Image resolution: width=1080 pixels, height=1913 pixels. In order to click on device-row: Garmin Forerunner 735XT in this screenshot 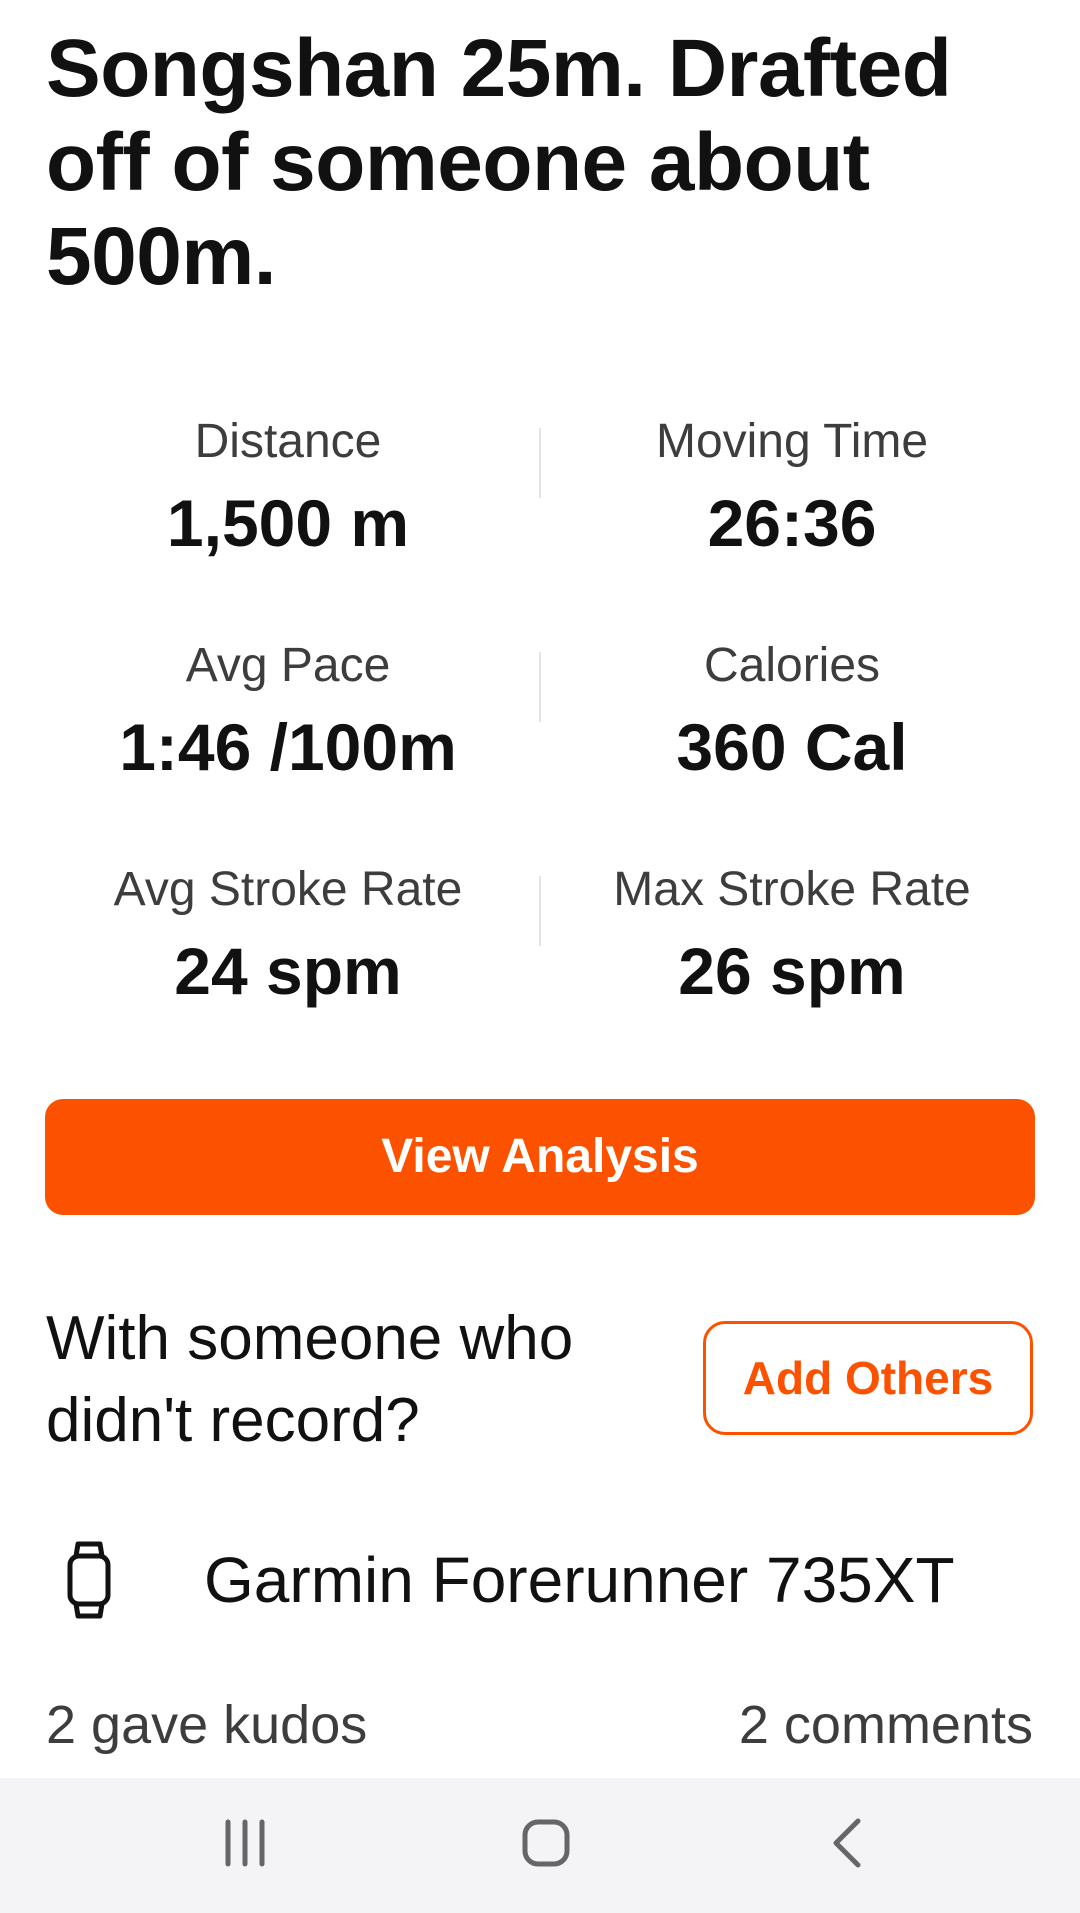, I will do `click(541, 1580)`.